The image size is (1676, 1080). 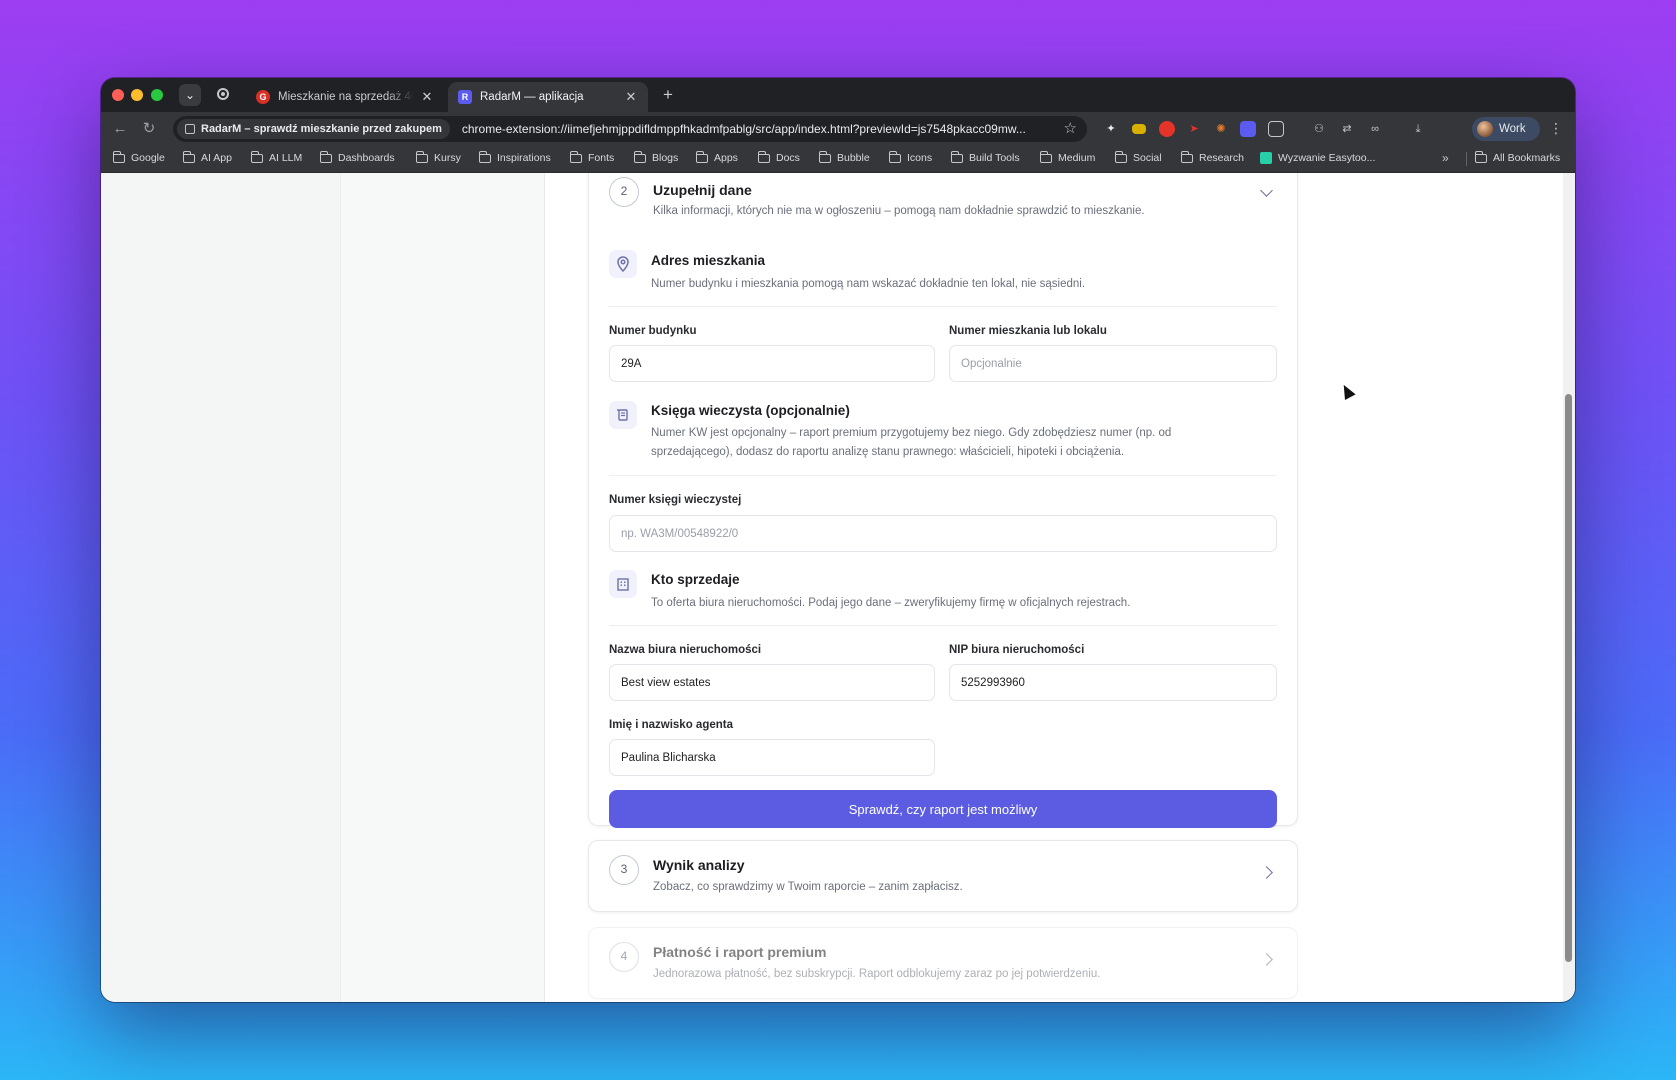 What do you see at coordinates (920, 158) in the screenshot?
I see `bookmark-label: Icons` at bounding box center [920, 158].